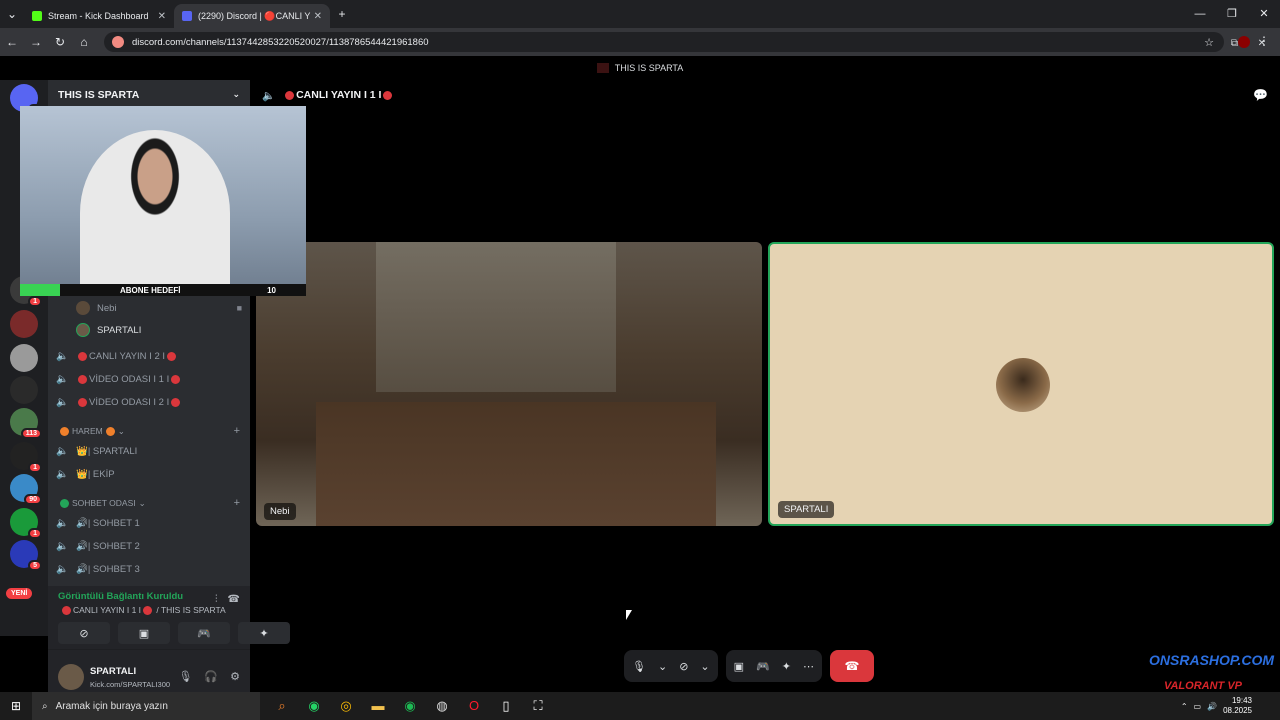 The height and width of the screenshot is (720, 1280). What do you see at coordinates (1244, 42) in the screenshot?
I see `profile-avatar` at bounding box center [1244, 42].